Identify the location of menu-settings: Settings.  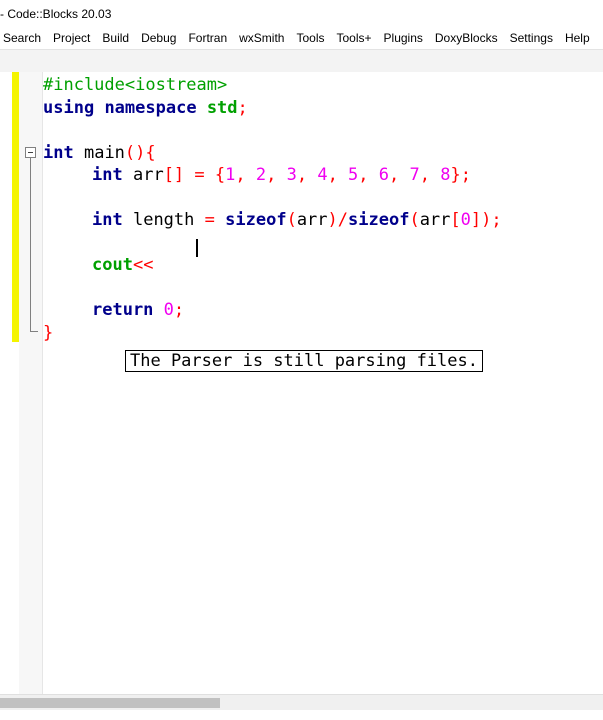
(531, 38).